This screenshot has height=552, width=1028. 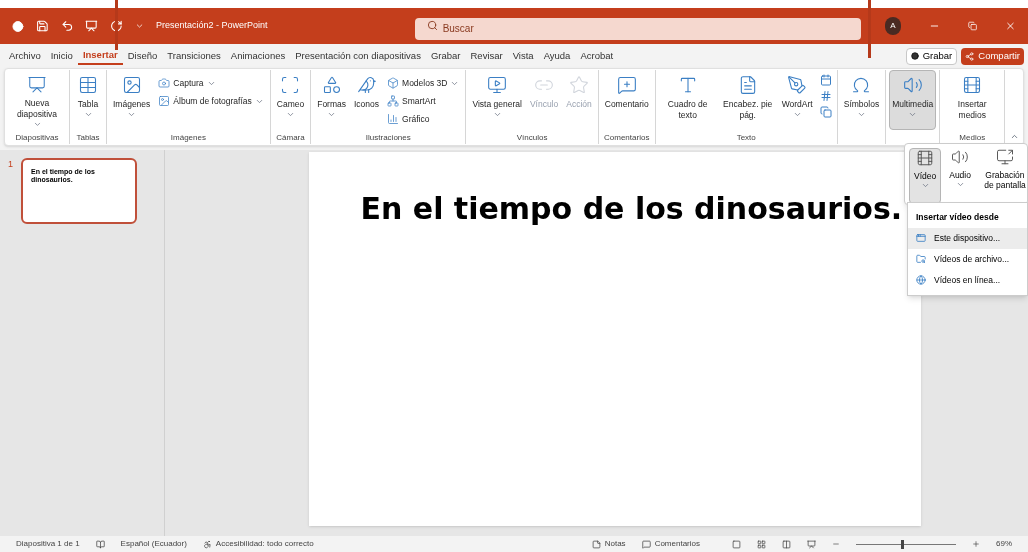 What do you see at coordinates (92, 26) in the screenshot?
I see `presenter-icon` at bounding box center [92, 26].